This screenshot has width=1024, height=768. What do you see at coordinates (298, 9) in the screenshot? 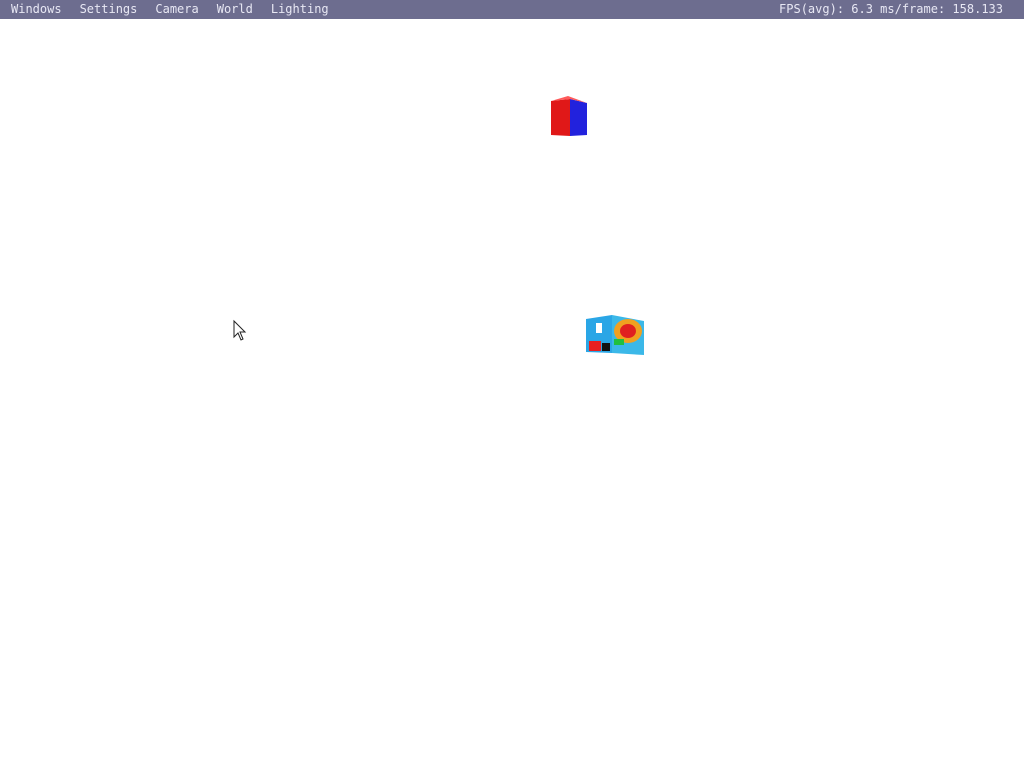
I see `menu-lighting: Lighting` at bounding box center [298, 9].